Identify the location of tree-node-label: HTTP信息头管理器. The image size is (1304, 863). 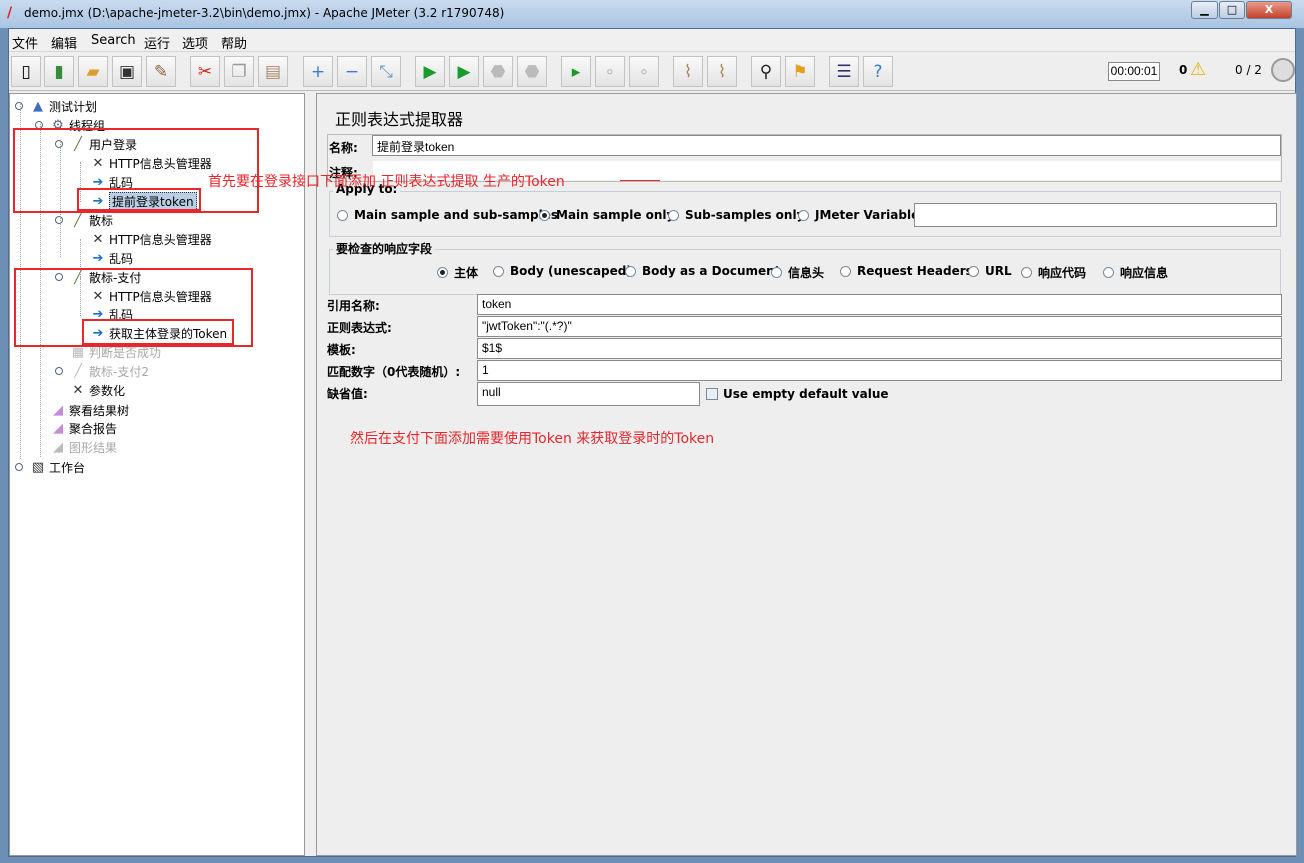
(160, 239).